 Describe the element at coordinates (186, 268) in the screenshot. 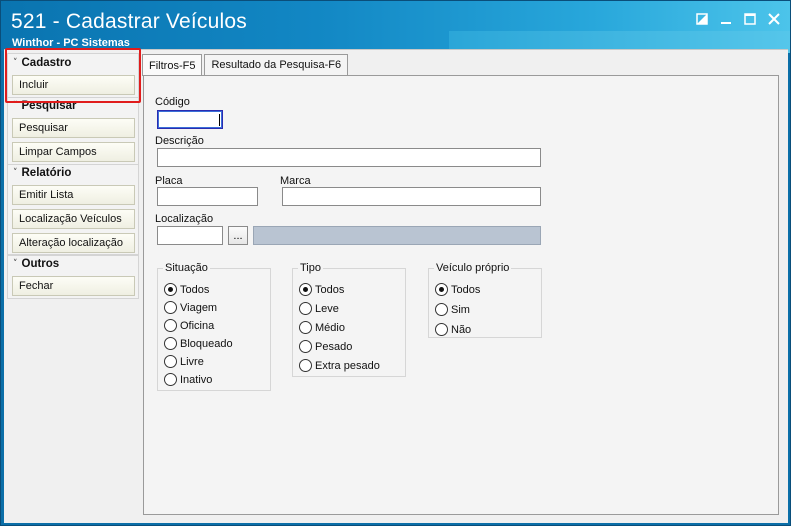

I see `situacao-legend: Situação` at that location.